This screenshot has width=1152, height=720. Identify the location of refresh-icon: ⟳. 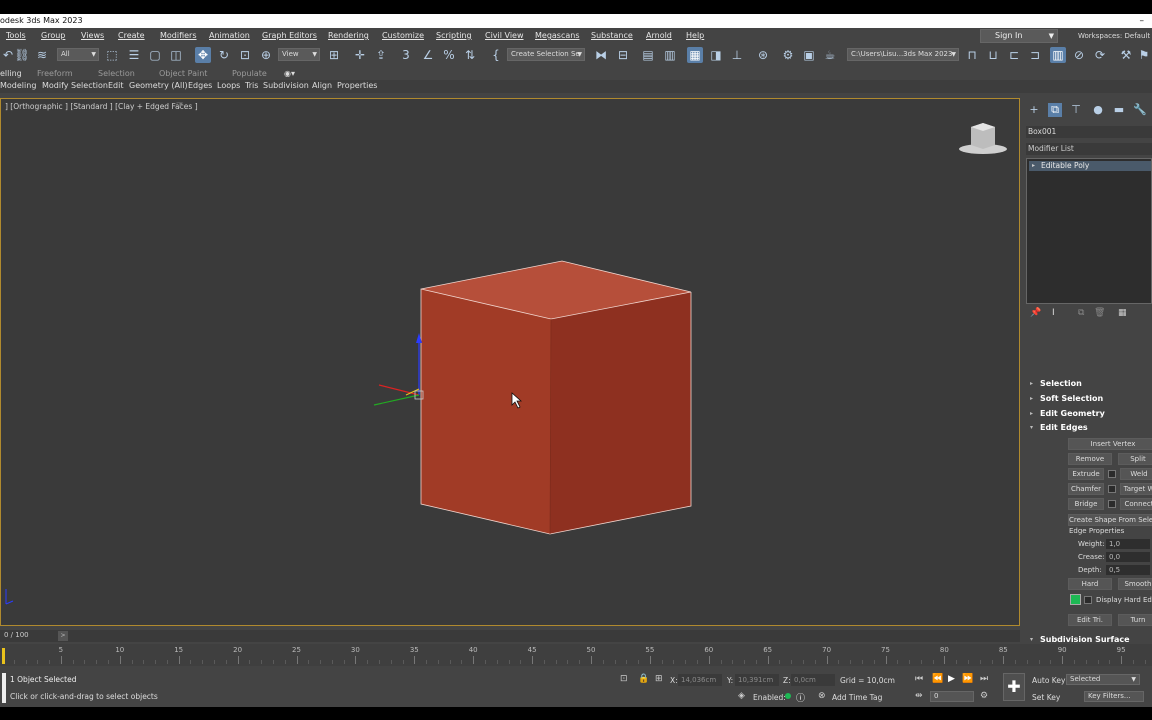
(1100, 55).